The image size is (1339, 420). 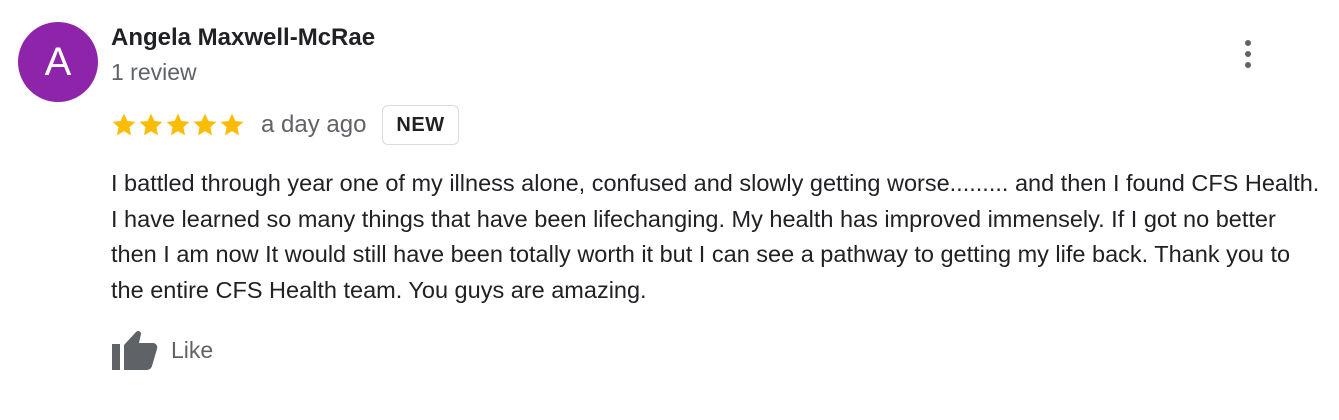 I want to click on star-rating, so click(x=178, y=125).